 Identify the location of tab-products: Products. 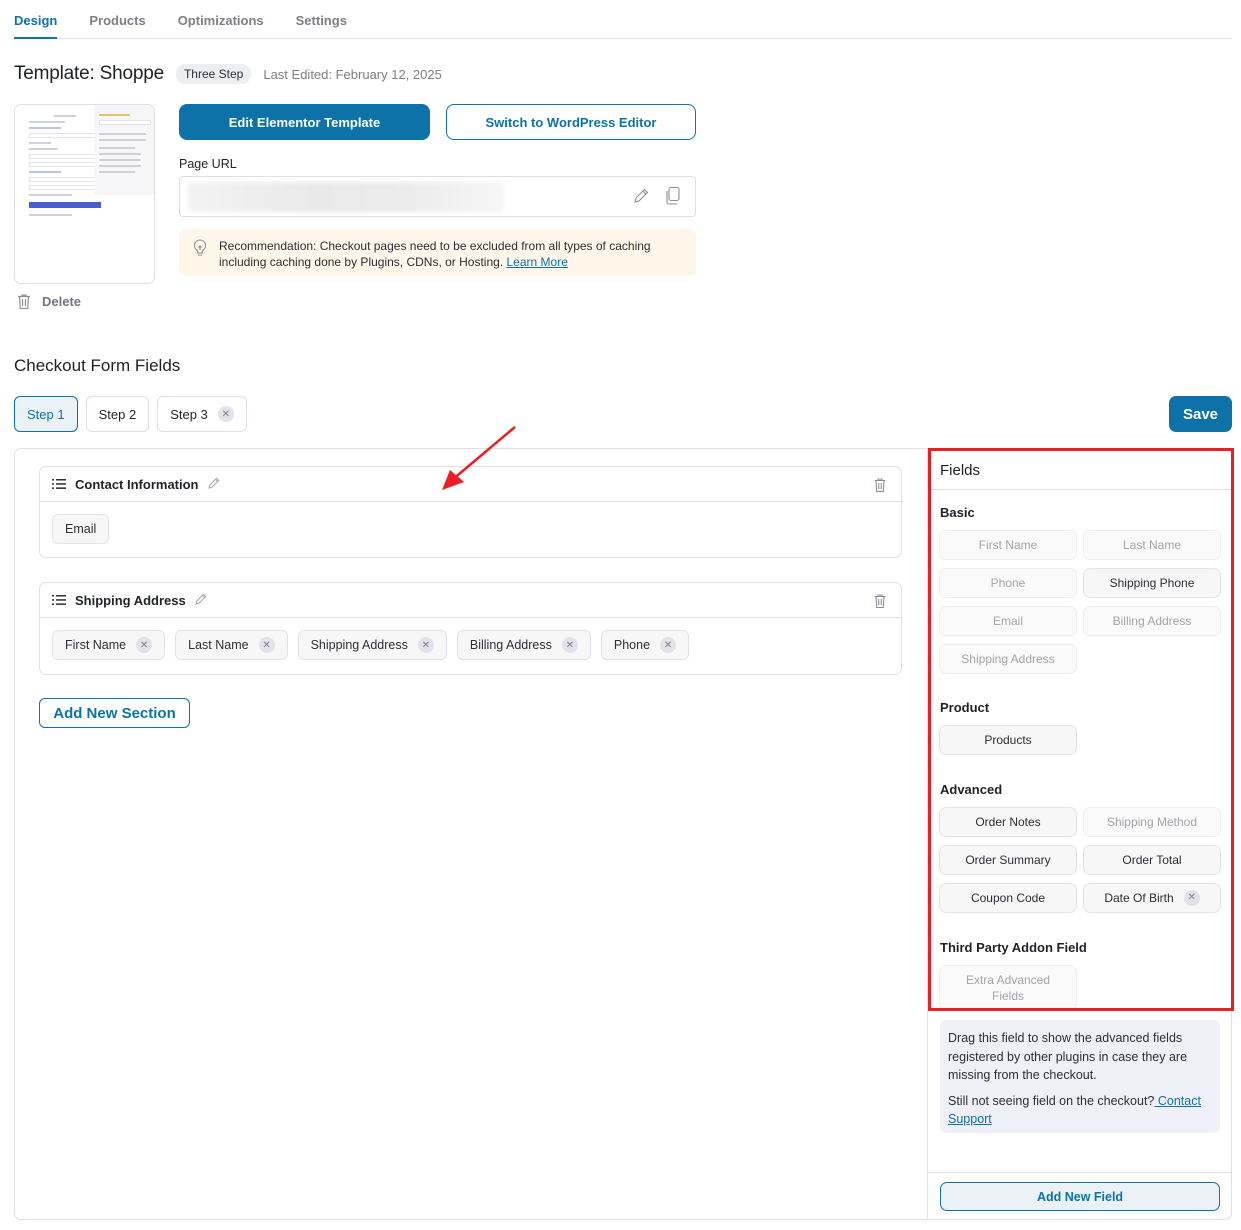
(117, 19).